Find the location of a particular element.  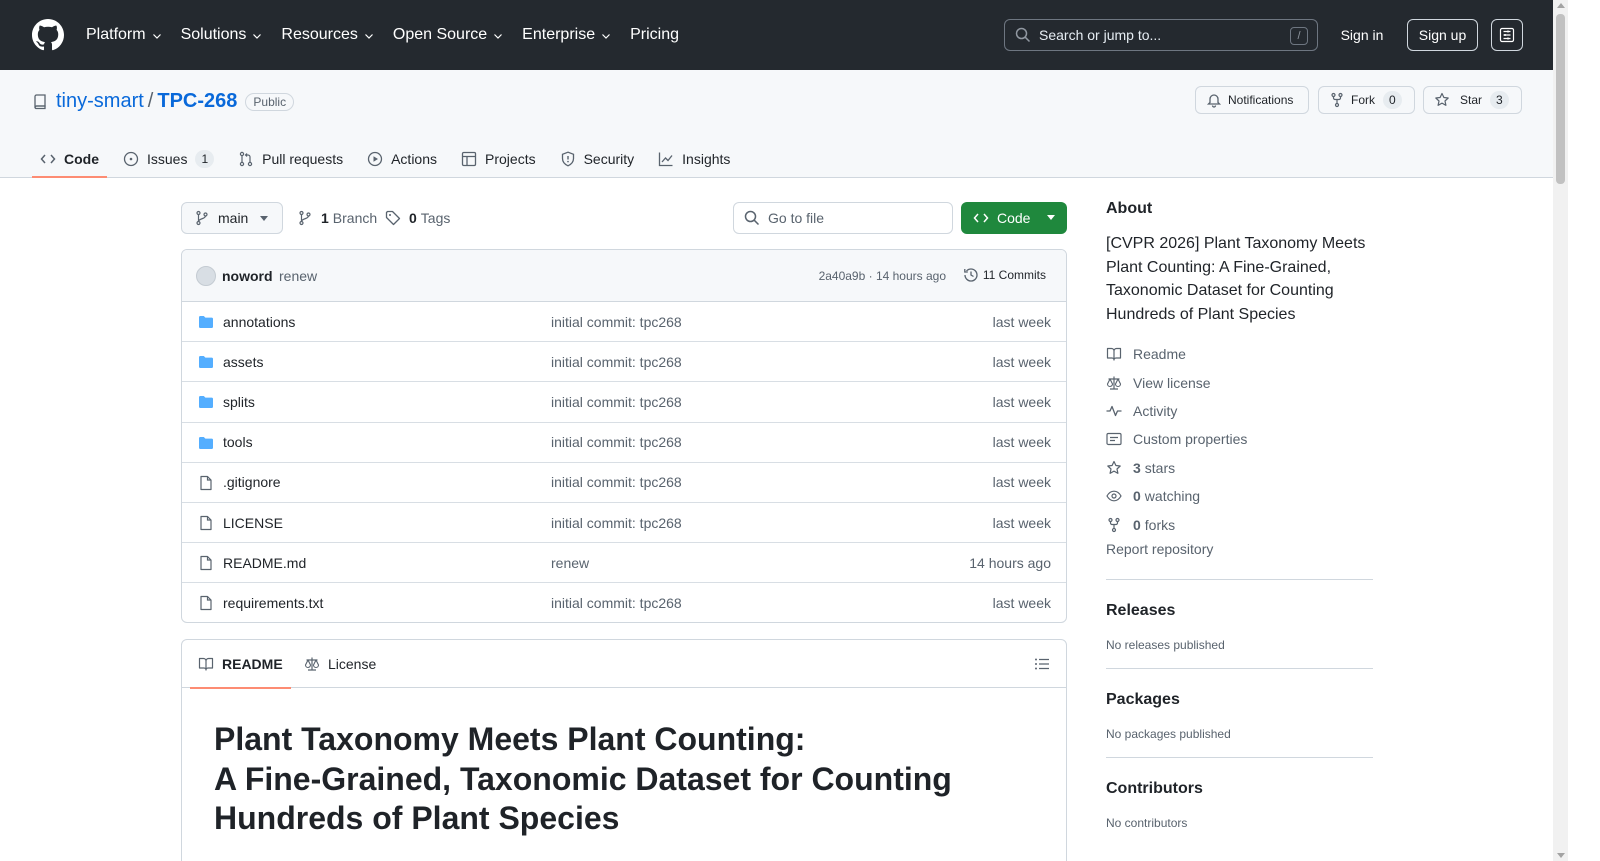

releases-section: Releases No releases published is located at coordinates (1239, 623).